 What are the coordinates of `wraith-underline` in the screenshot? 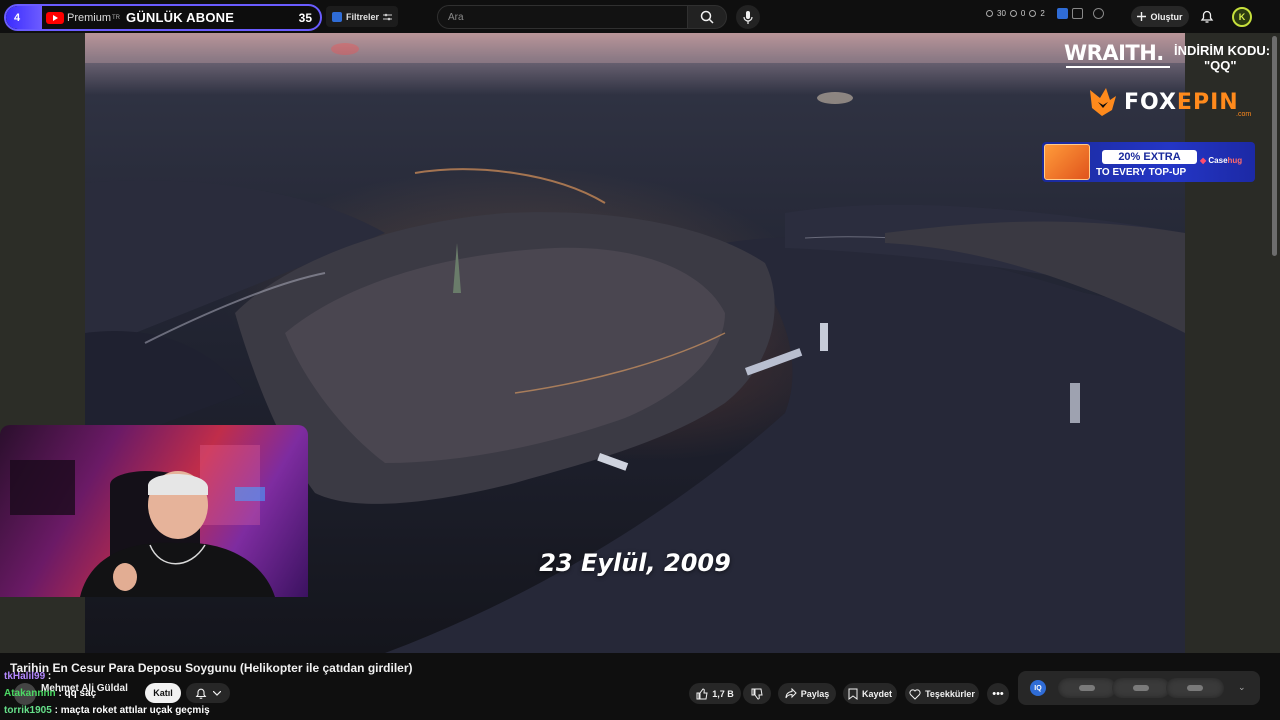 It's located at (1118, 67).